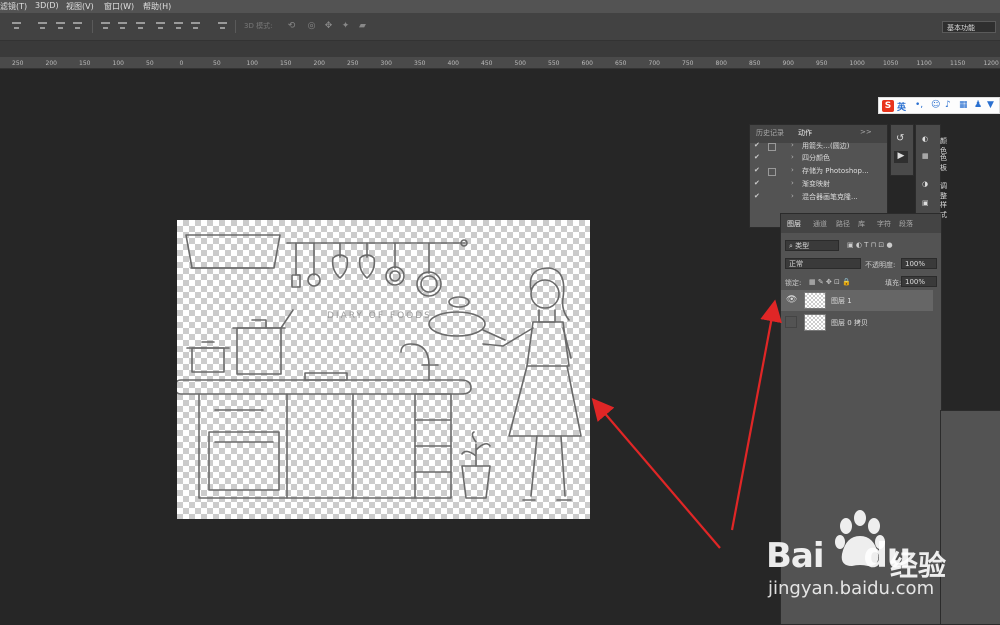 This screenshot has width=1000, height=625. Describe the element at coordinates (881, 563) in the screenshot. I see `baidu-watermark: Bai du 经验 jingyan.baidu.com` at that location.